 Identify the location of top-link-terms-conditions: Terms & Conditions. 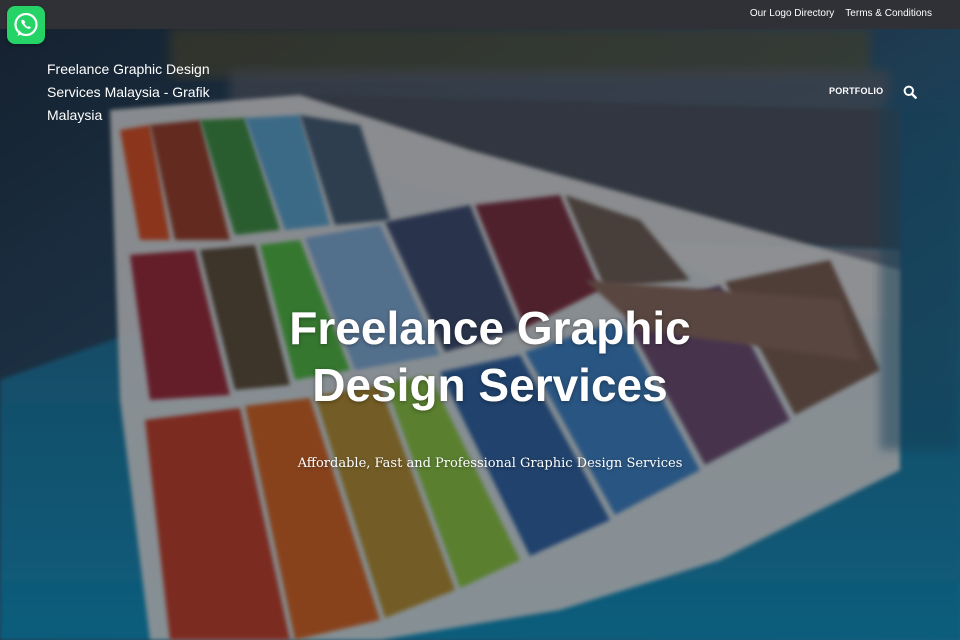
(888, 13).